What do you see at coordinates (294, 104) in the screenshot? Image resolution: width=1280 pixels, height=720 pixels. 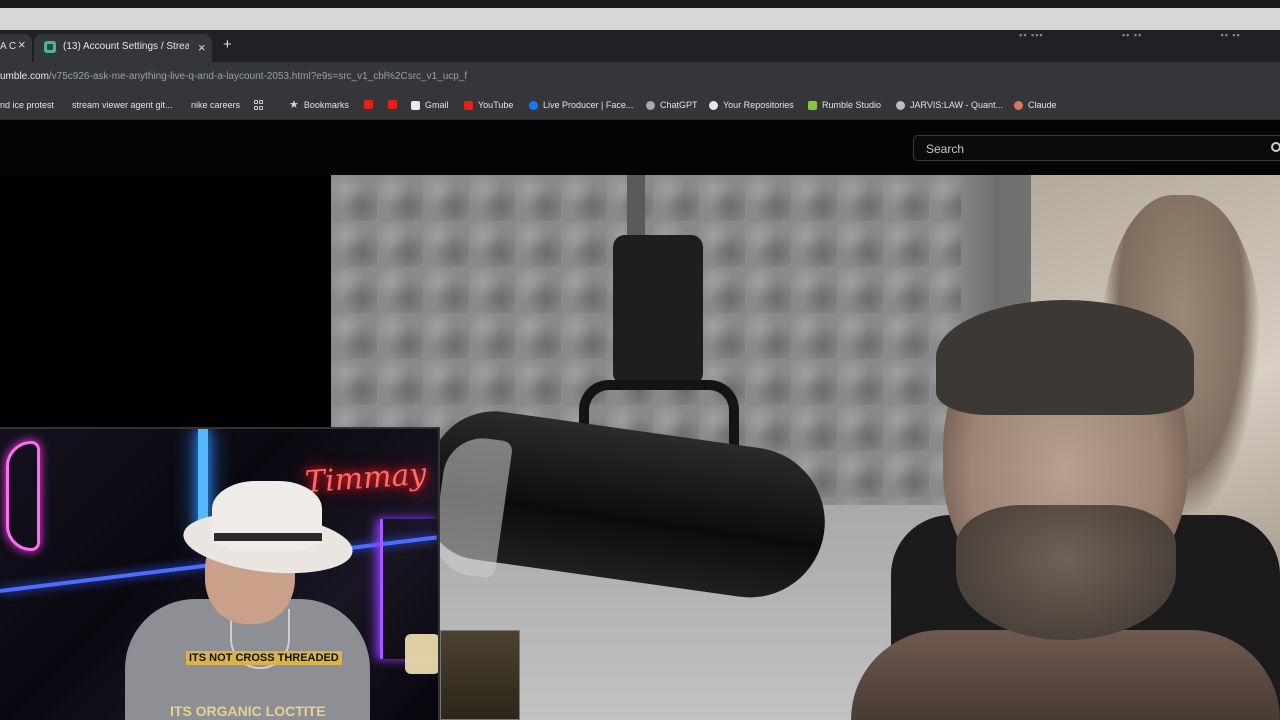 I see `star-icon: ★` at bounding box center [294, 104].